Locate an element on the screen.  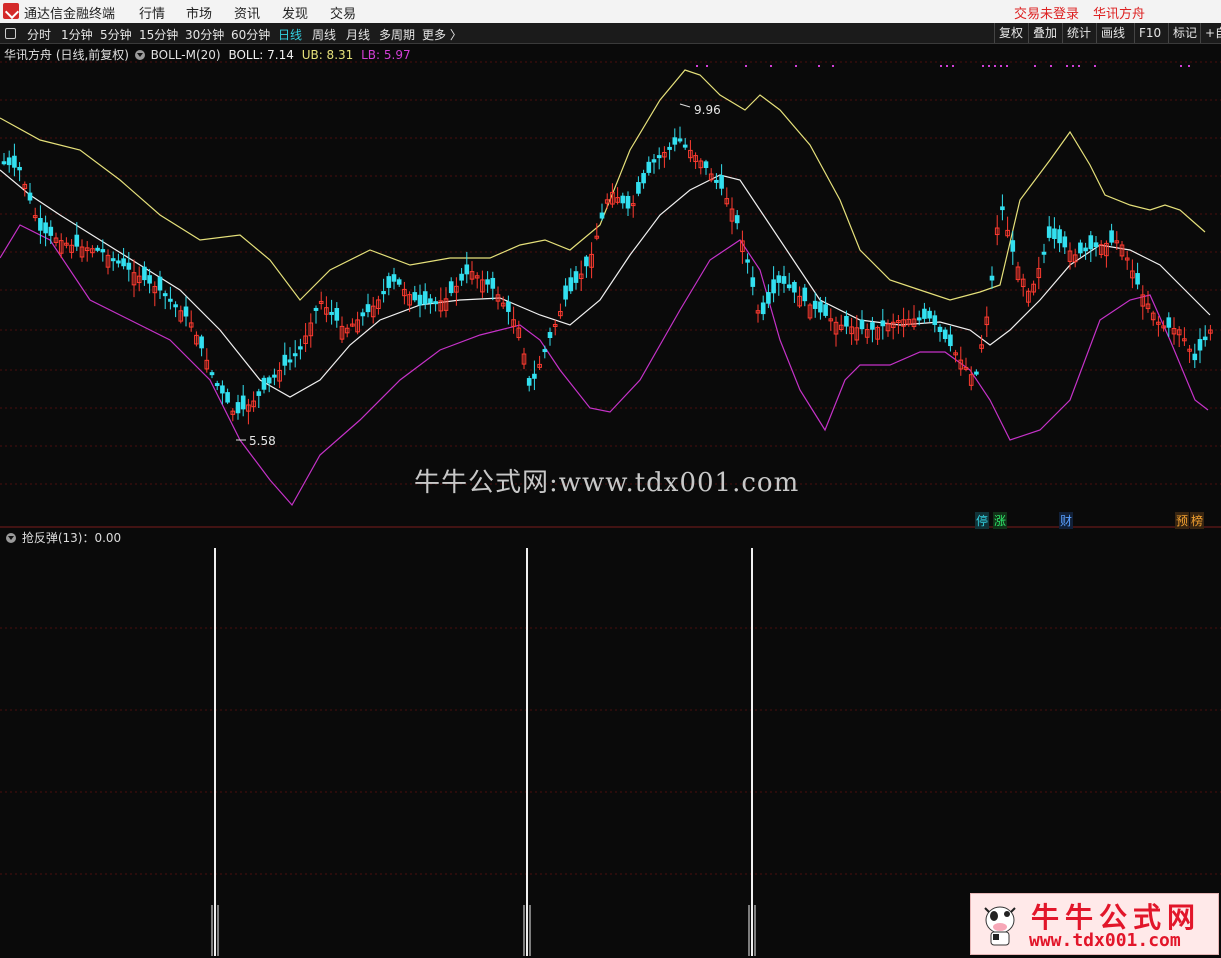
badge-yu: 预 is located at coordinates (1182, 520).